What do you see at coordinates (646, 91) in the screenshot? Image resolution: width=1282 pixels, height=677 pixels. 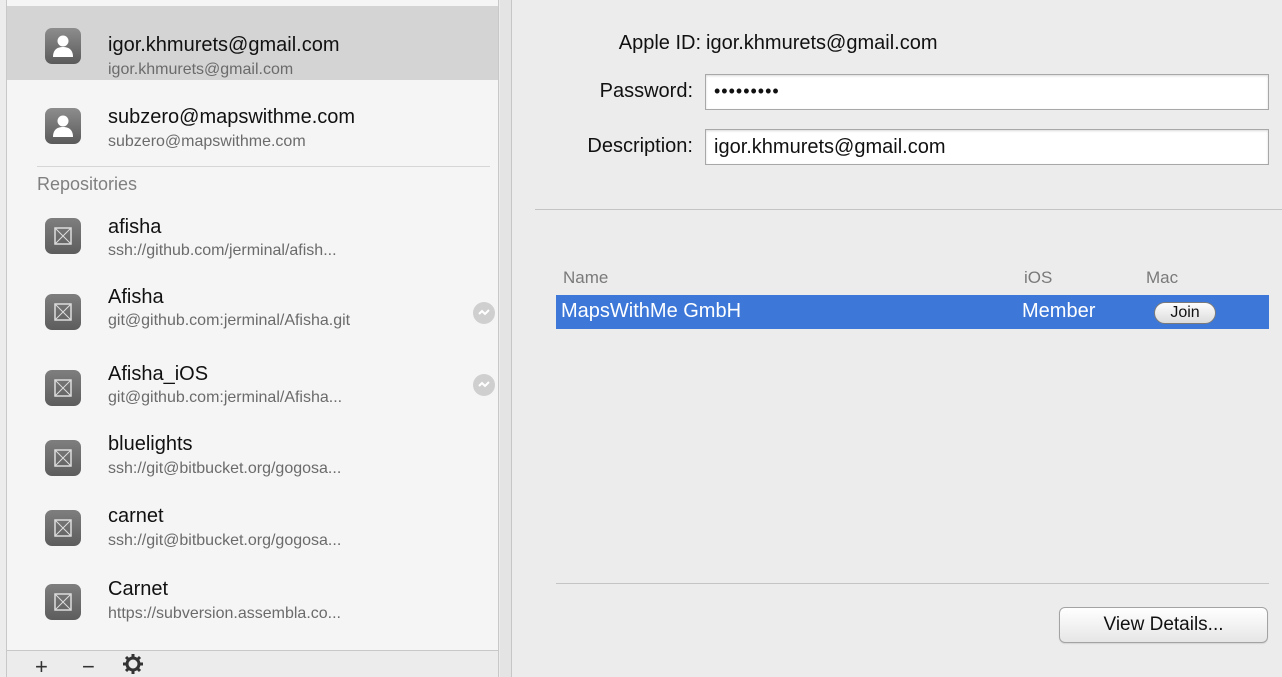 I see `password-label: Password:` at bounding box center [646, 91].